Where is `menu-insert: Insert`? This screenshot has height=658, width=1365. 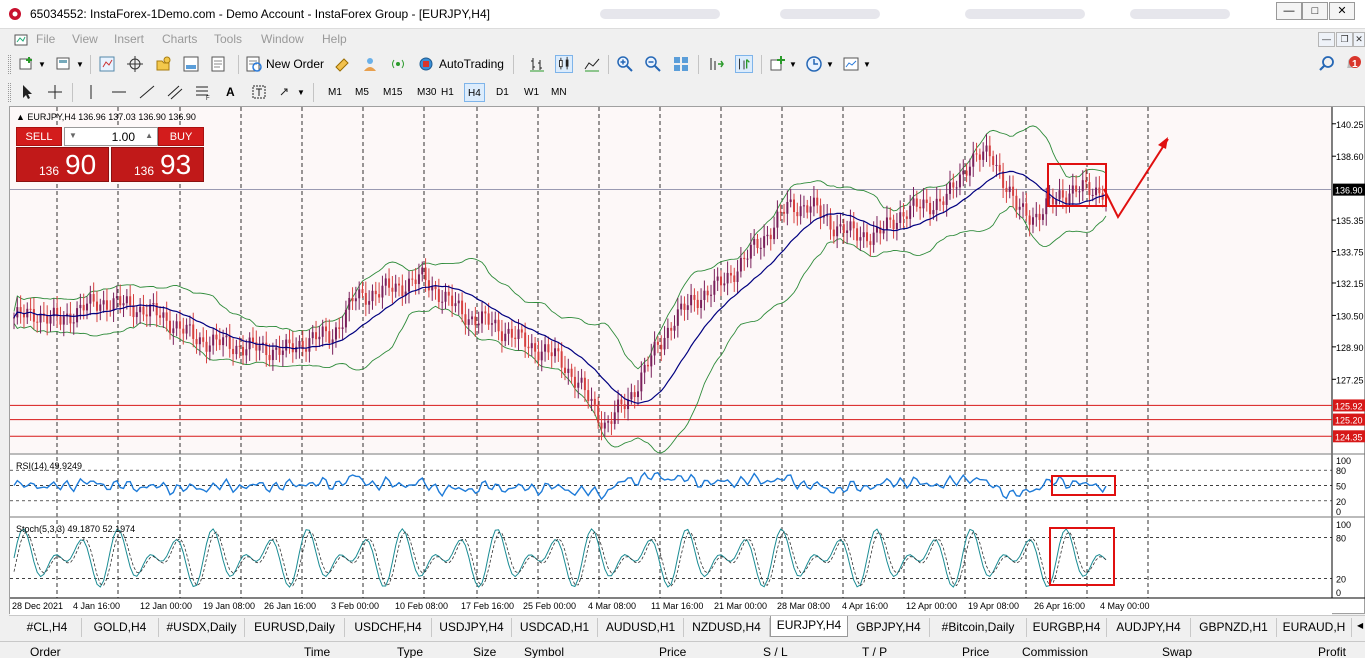 menu-insert: Insert is located at coordinates (129, 39).